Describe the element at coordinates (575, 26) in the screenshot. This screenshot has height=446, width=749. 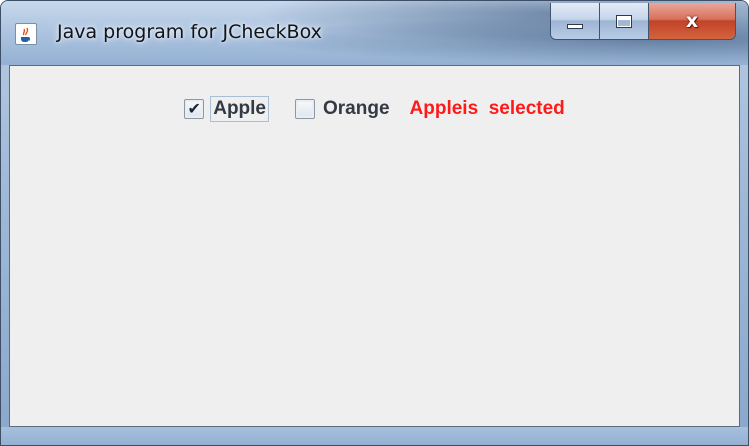
I see `minimize-icon` at that location.